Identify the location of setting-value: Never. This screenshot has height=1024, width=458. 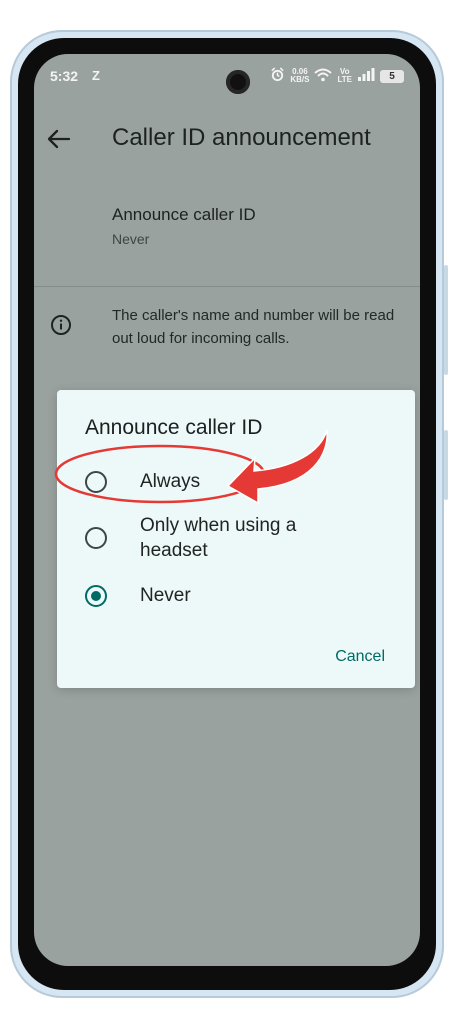
(131, 239).